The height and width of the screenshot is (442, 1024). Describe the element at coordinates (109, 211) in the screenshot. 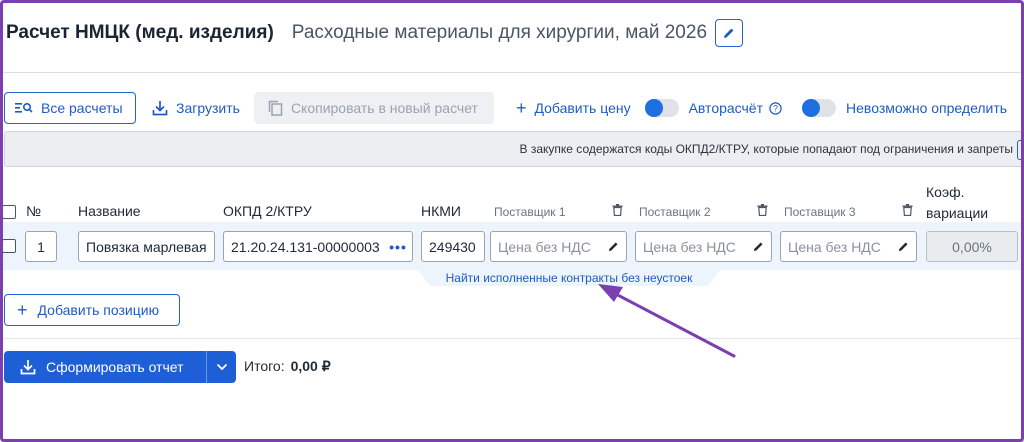

I see `col-header-name: Название` at that location.